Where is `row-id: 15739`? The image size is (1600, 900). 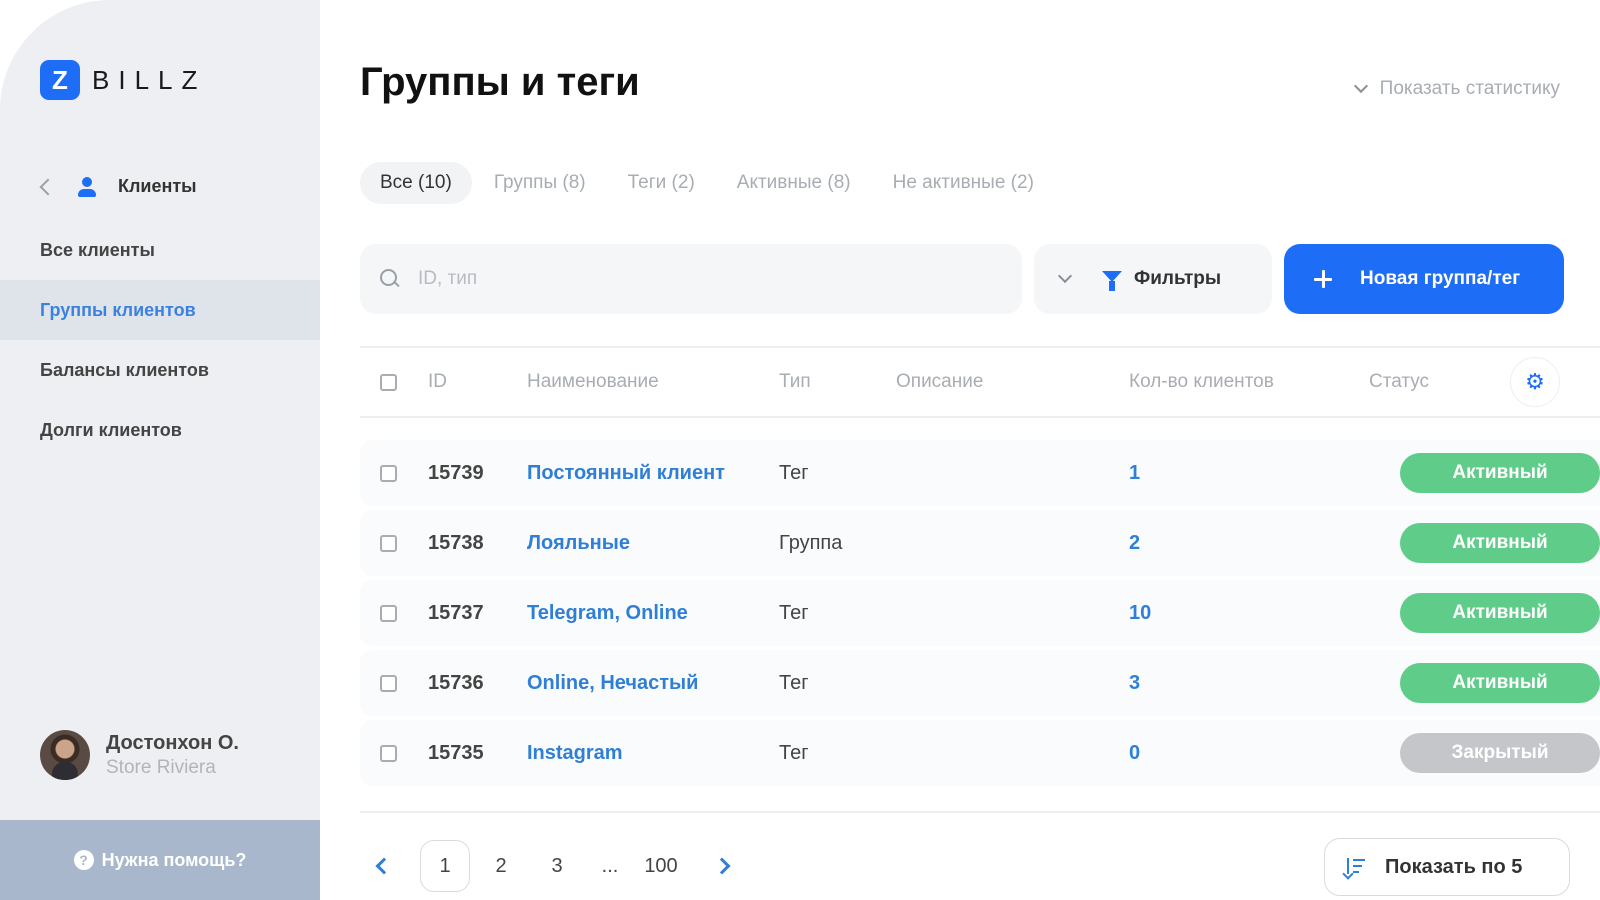
row-id: 15739 is located at coordinates (456, 472).